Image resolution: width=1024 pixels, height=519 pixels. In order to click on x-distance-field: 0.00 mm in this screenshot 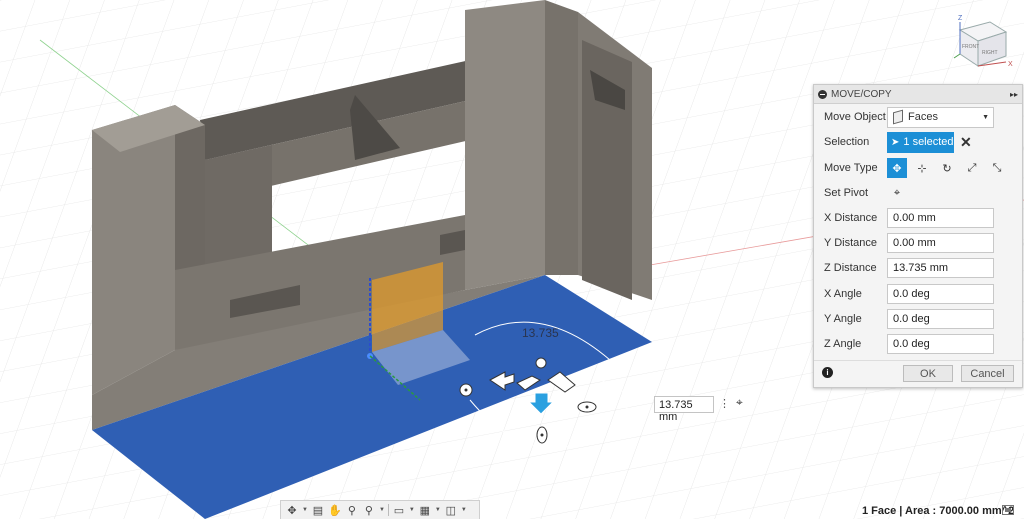, I will do `click(940, 218)`.